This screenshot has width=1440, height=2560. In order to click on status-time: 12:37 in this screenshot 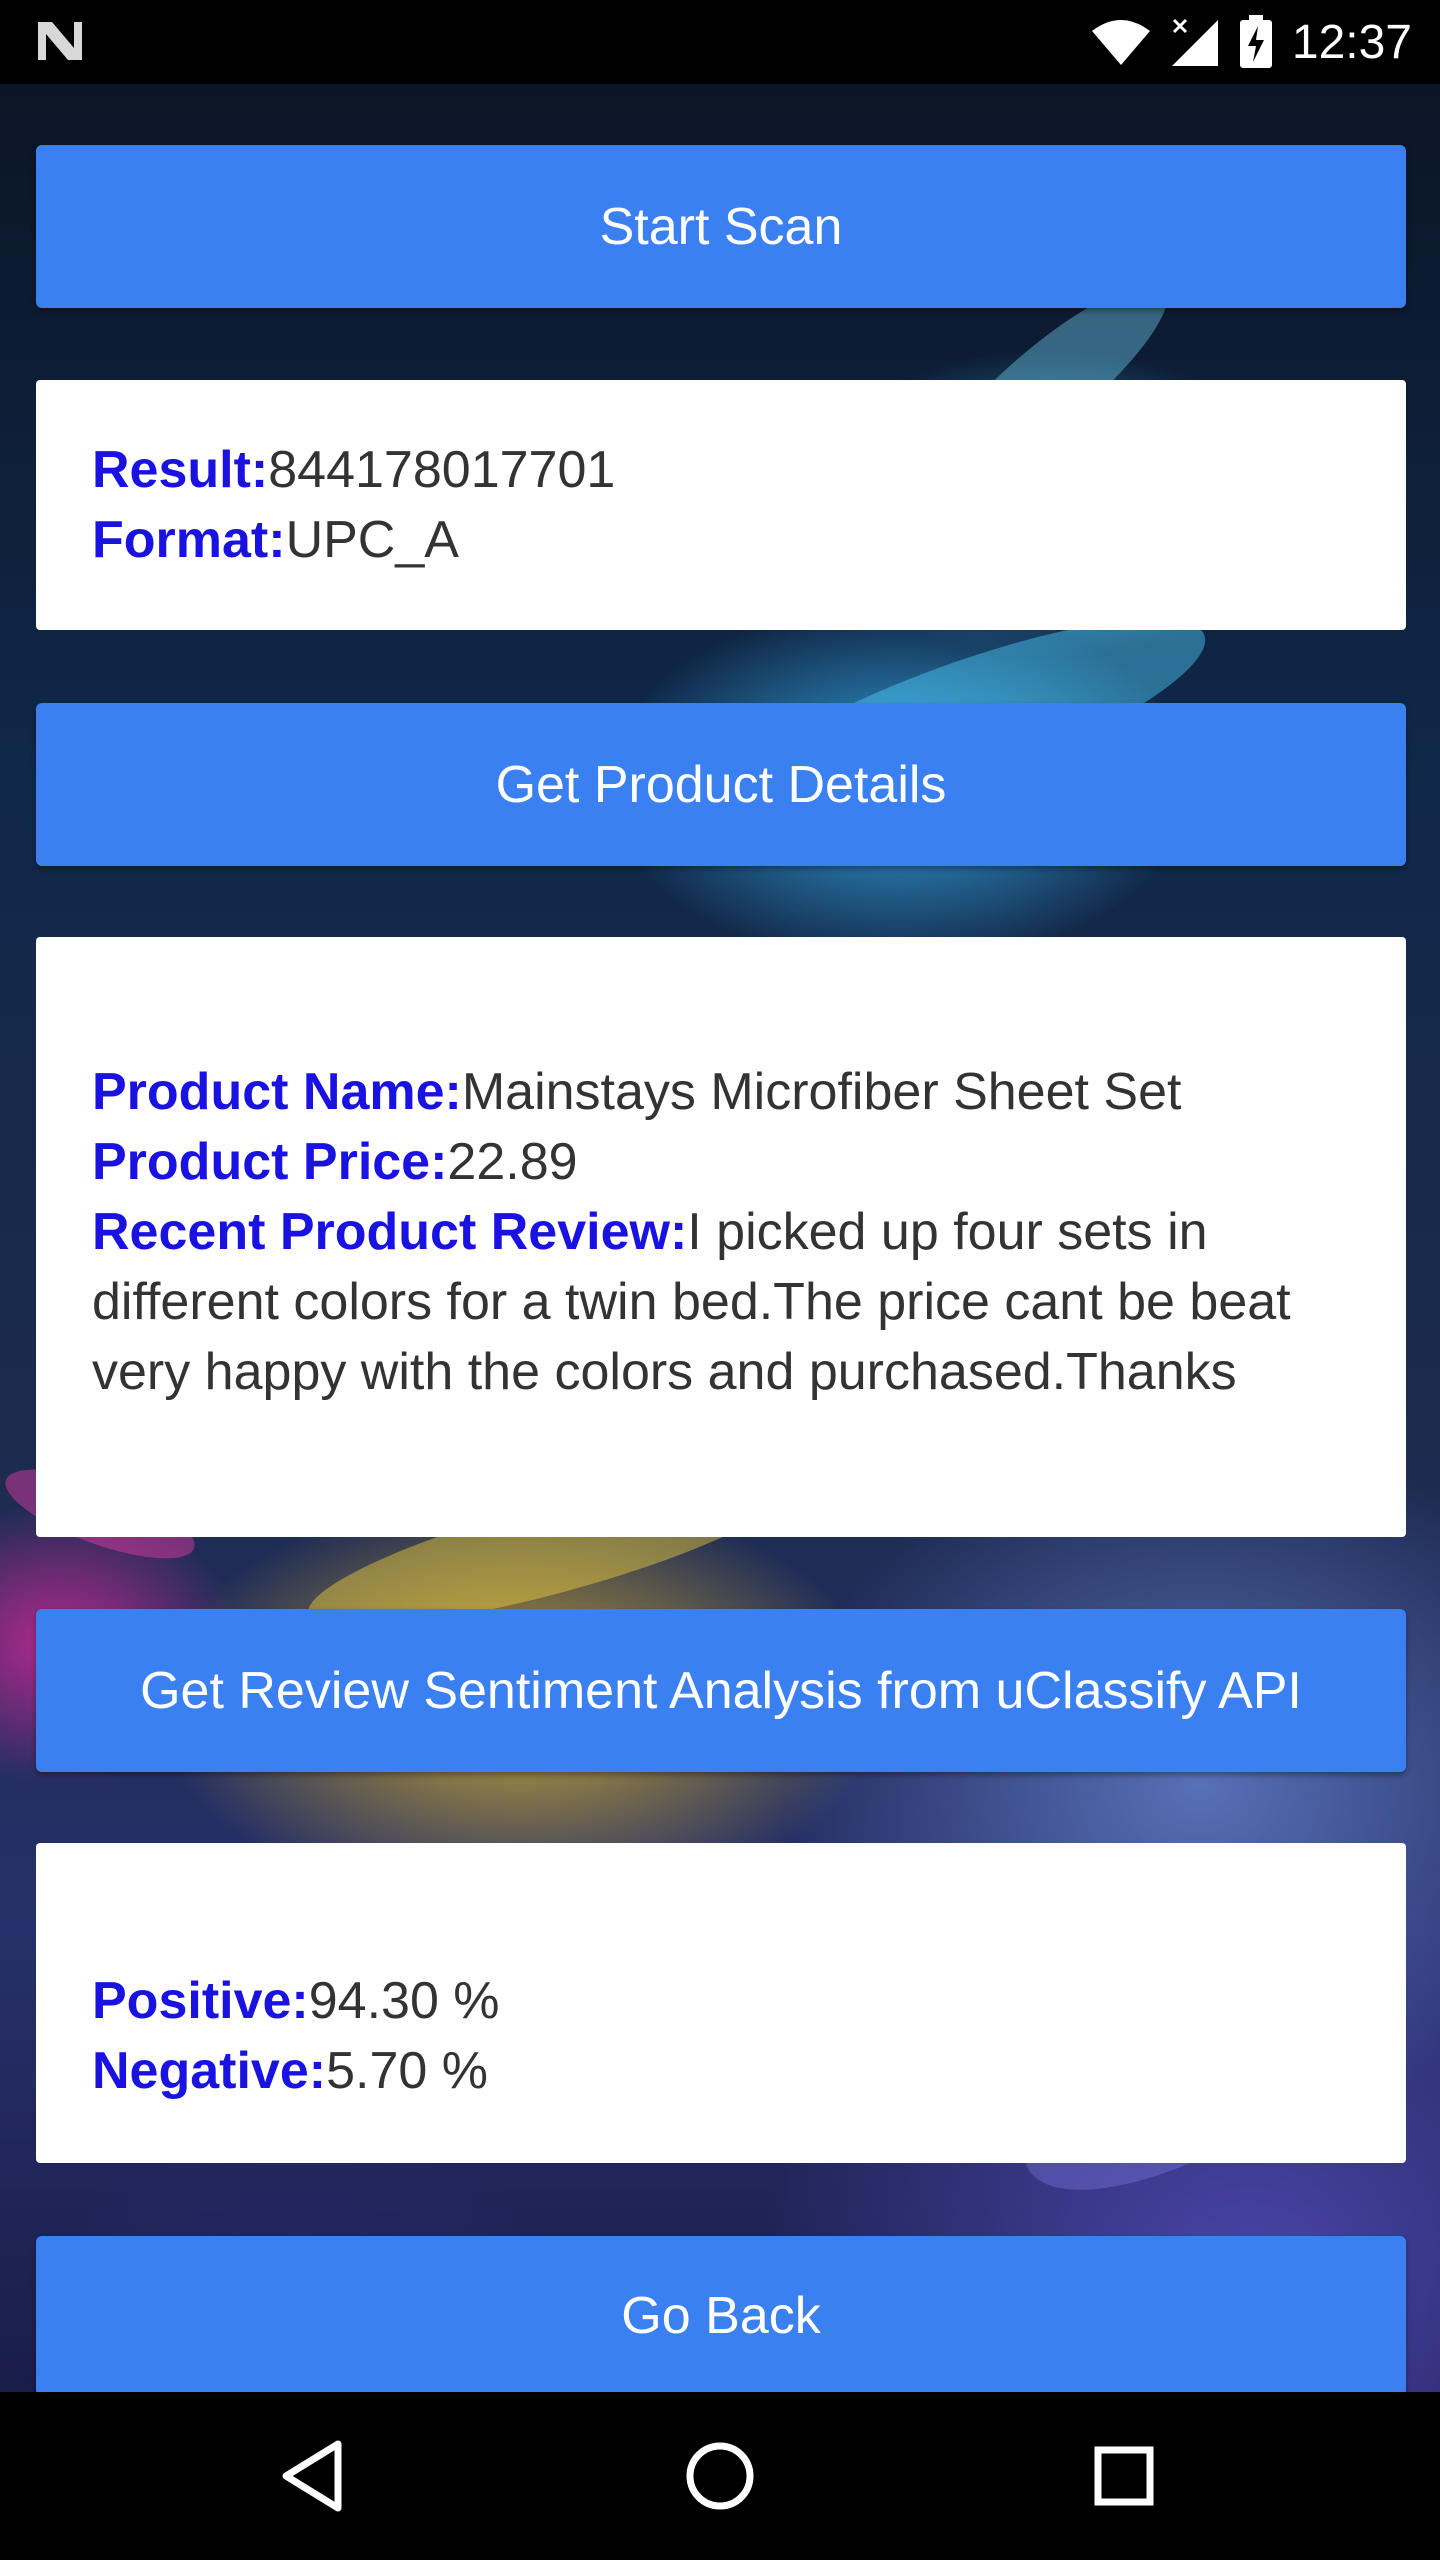, I will do `click(1351, 42)`.